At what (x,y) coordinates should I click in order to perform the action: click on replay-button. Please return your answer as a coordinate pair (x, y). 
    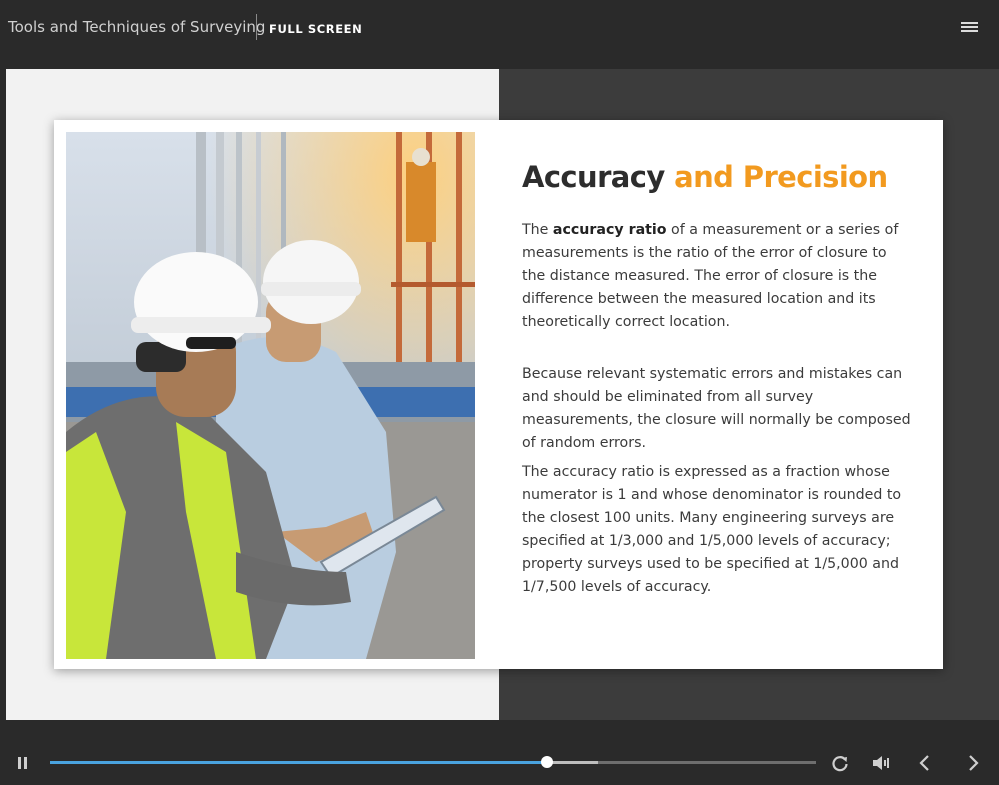
    Looking at the image, I should click on (840, 763).